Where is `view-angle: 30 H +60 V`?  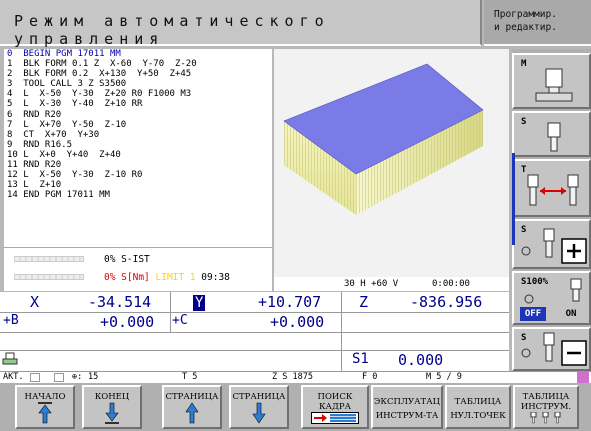 view-angle: 30 H +60 V is located at coordinates (371, 284).